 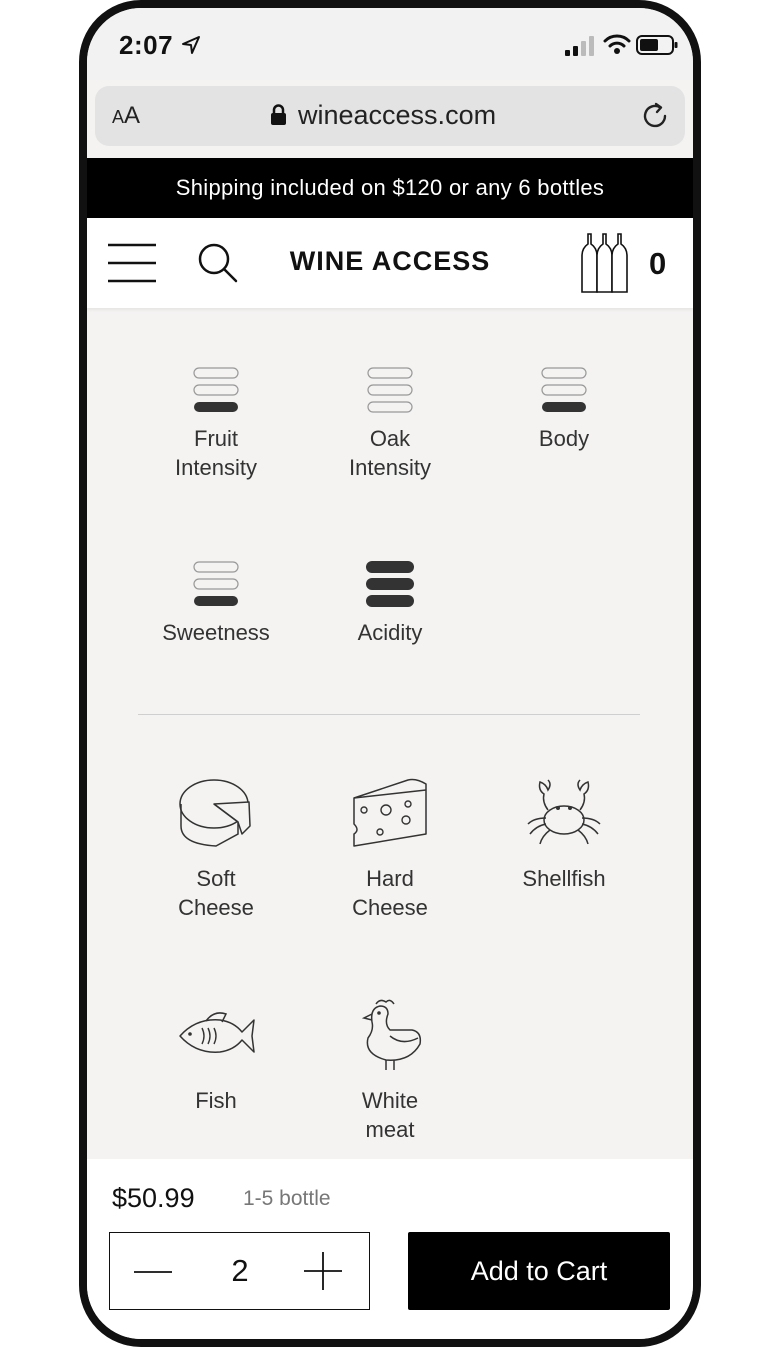 What do you see at coordinates (215, 813) in the screenshot?
I see `soft-cheese-icon` at bounding box center [215, 813].